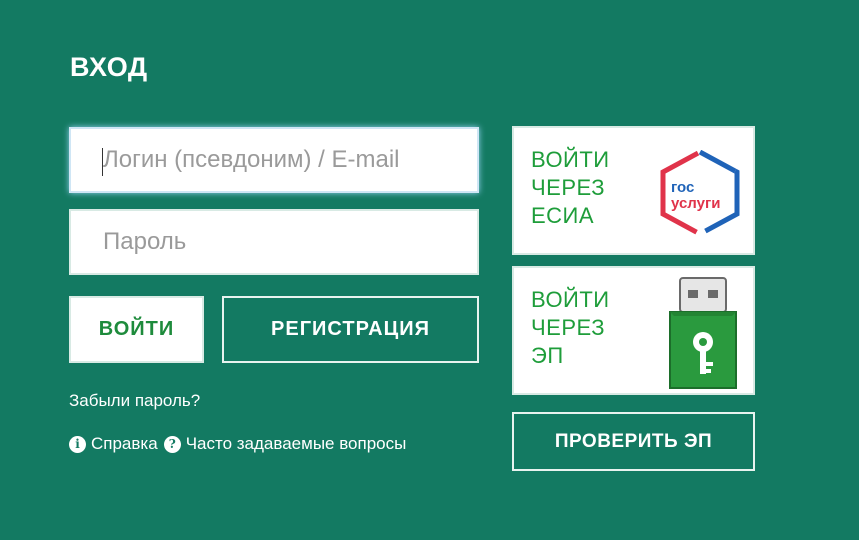  I want to click on question-icon: ?, so click(172, 444).